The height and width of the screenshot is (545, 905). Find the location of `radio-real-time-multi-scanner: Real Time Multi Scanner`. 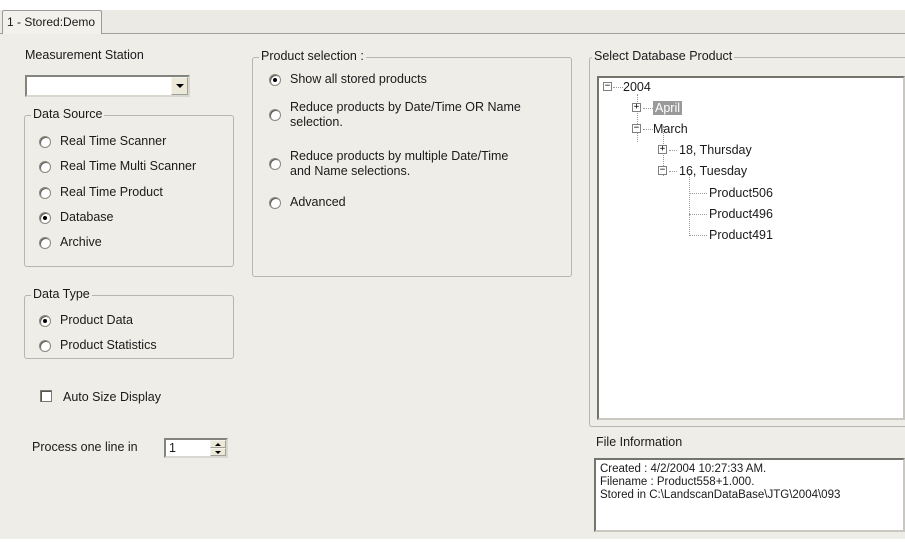

radio-real-time-multi-scanner: Real Time Multi Scanner is located at coordinates (117, 166).